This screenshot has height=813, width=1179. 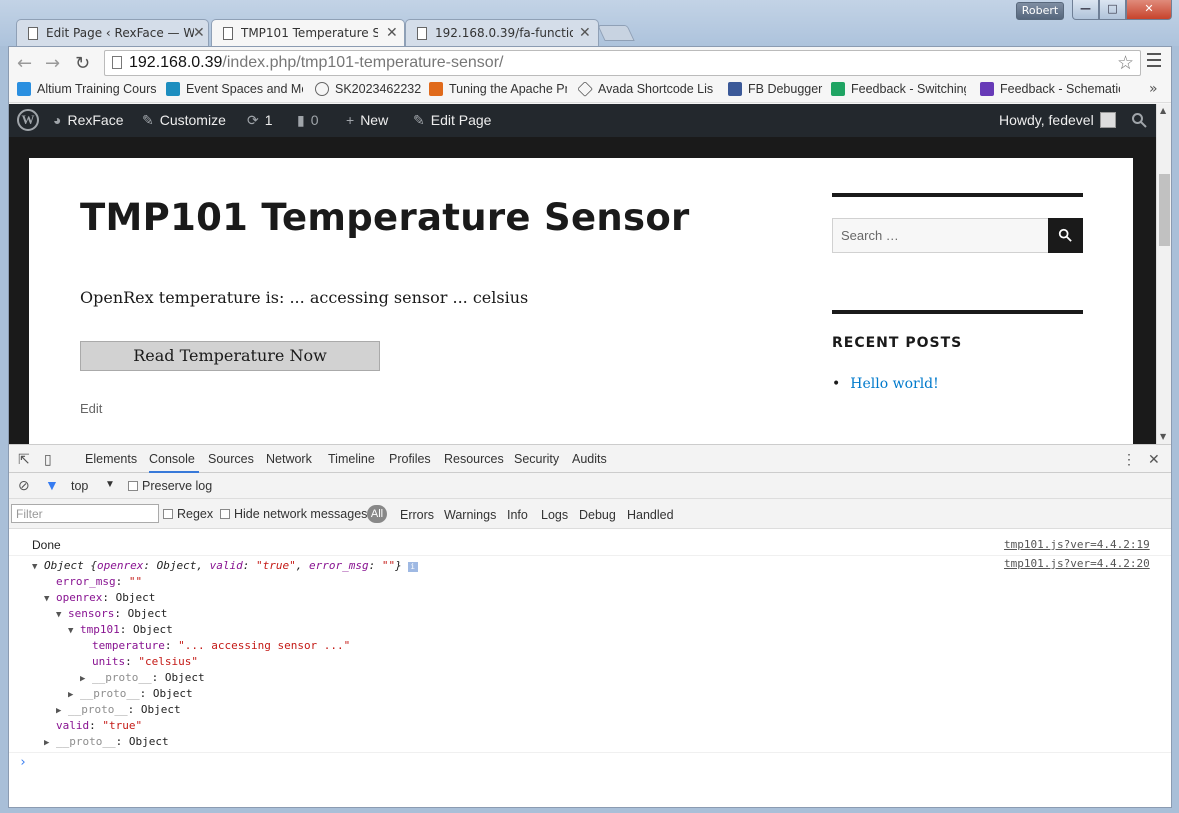 What do you see at coordinates (1149, 10) in the screenshot?
I see `close-window-button: ✕` at bounding box center [1149, 10].